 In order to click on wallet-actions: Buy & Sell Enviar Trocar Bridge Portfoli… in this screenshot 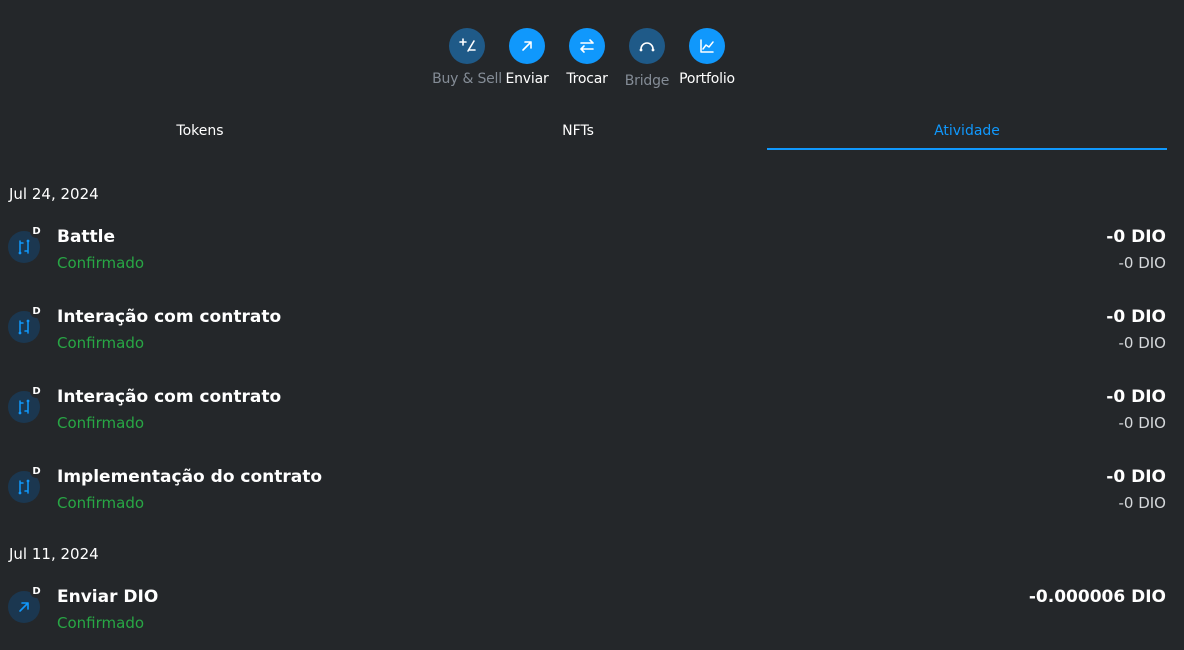, I will do `click(592, 60)`.